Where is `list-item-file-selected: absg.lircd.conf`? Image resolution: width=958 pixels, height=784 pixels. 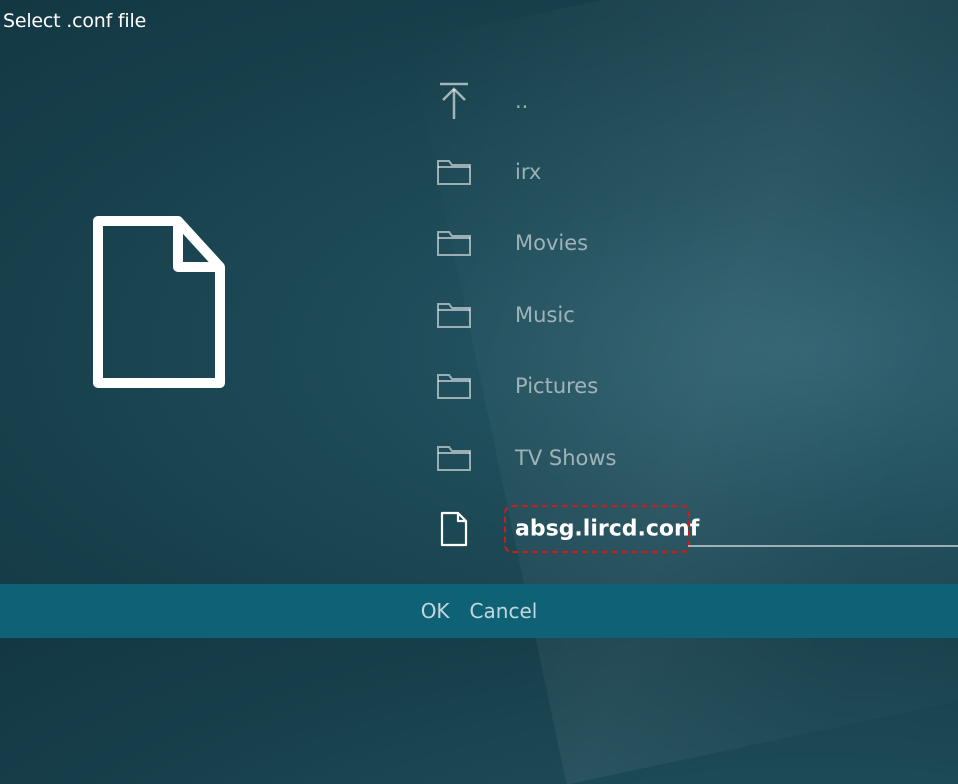
list-item-file-selected: absg.lircd.conf is located at coordinates (689, 528).